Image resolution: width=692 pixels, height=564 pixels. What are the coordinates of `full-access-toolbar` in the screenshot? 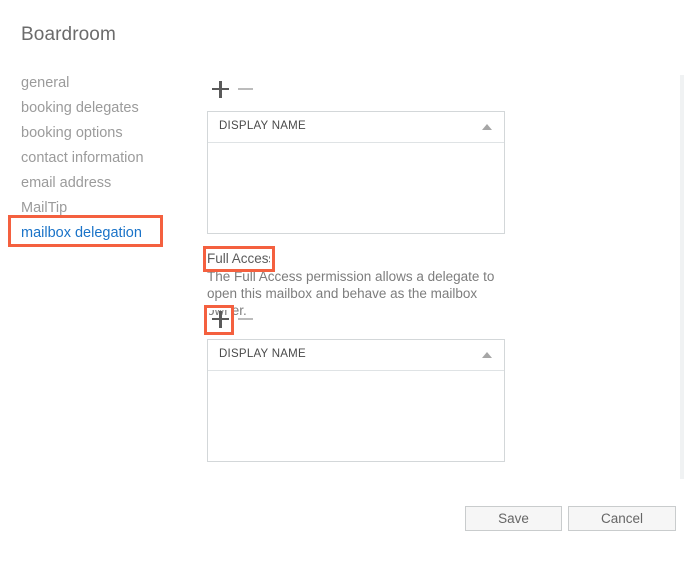 It's located at (240, 321).